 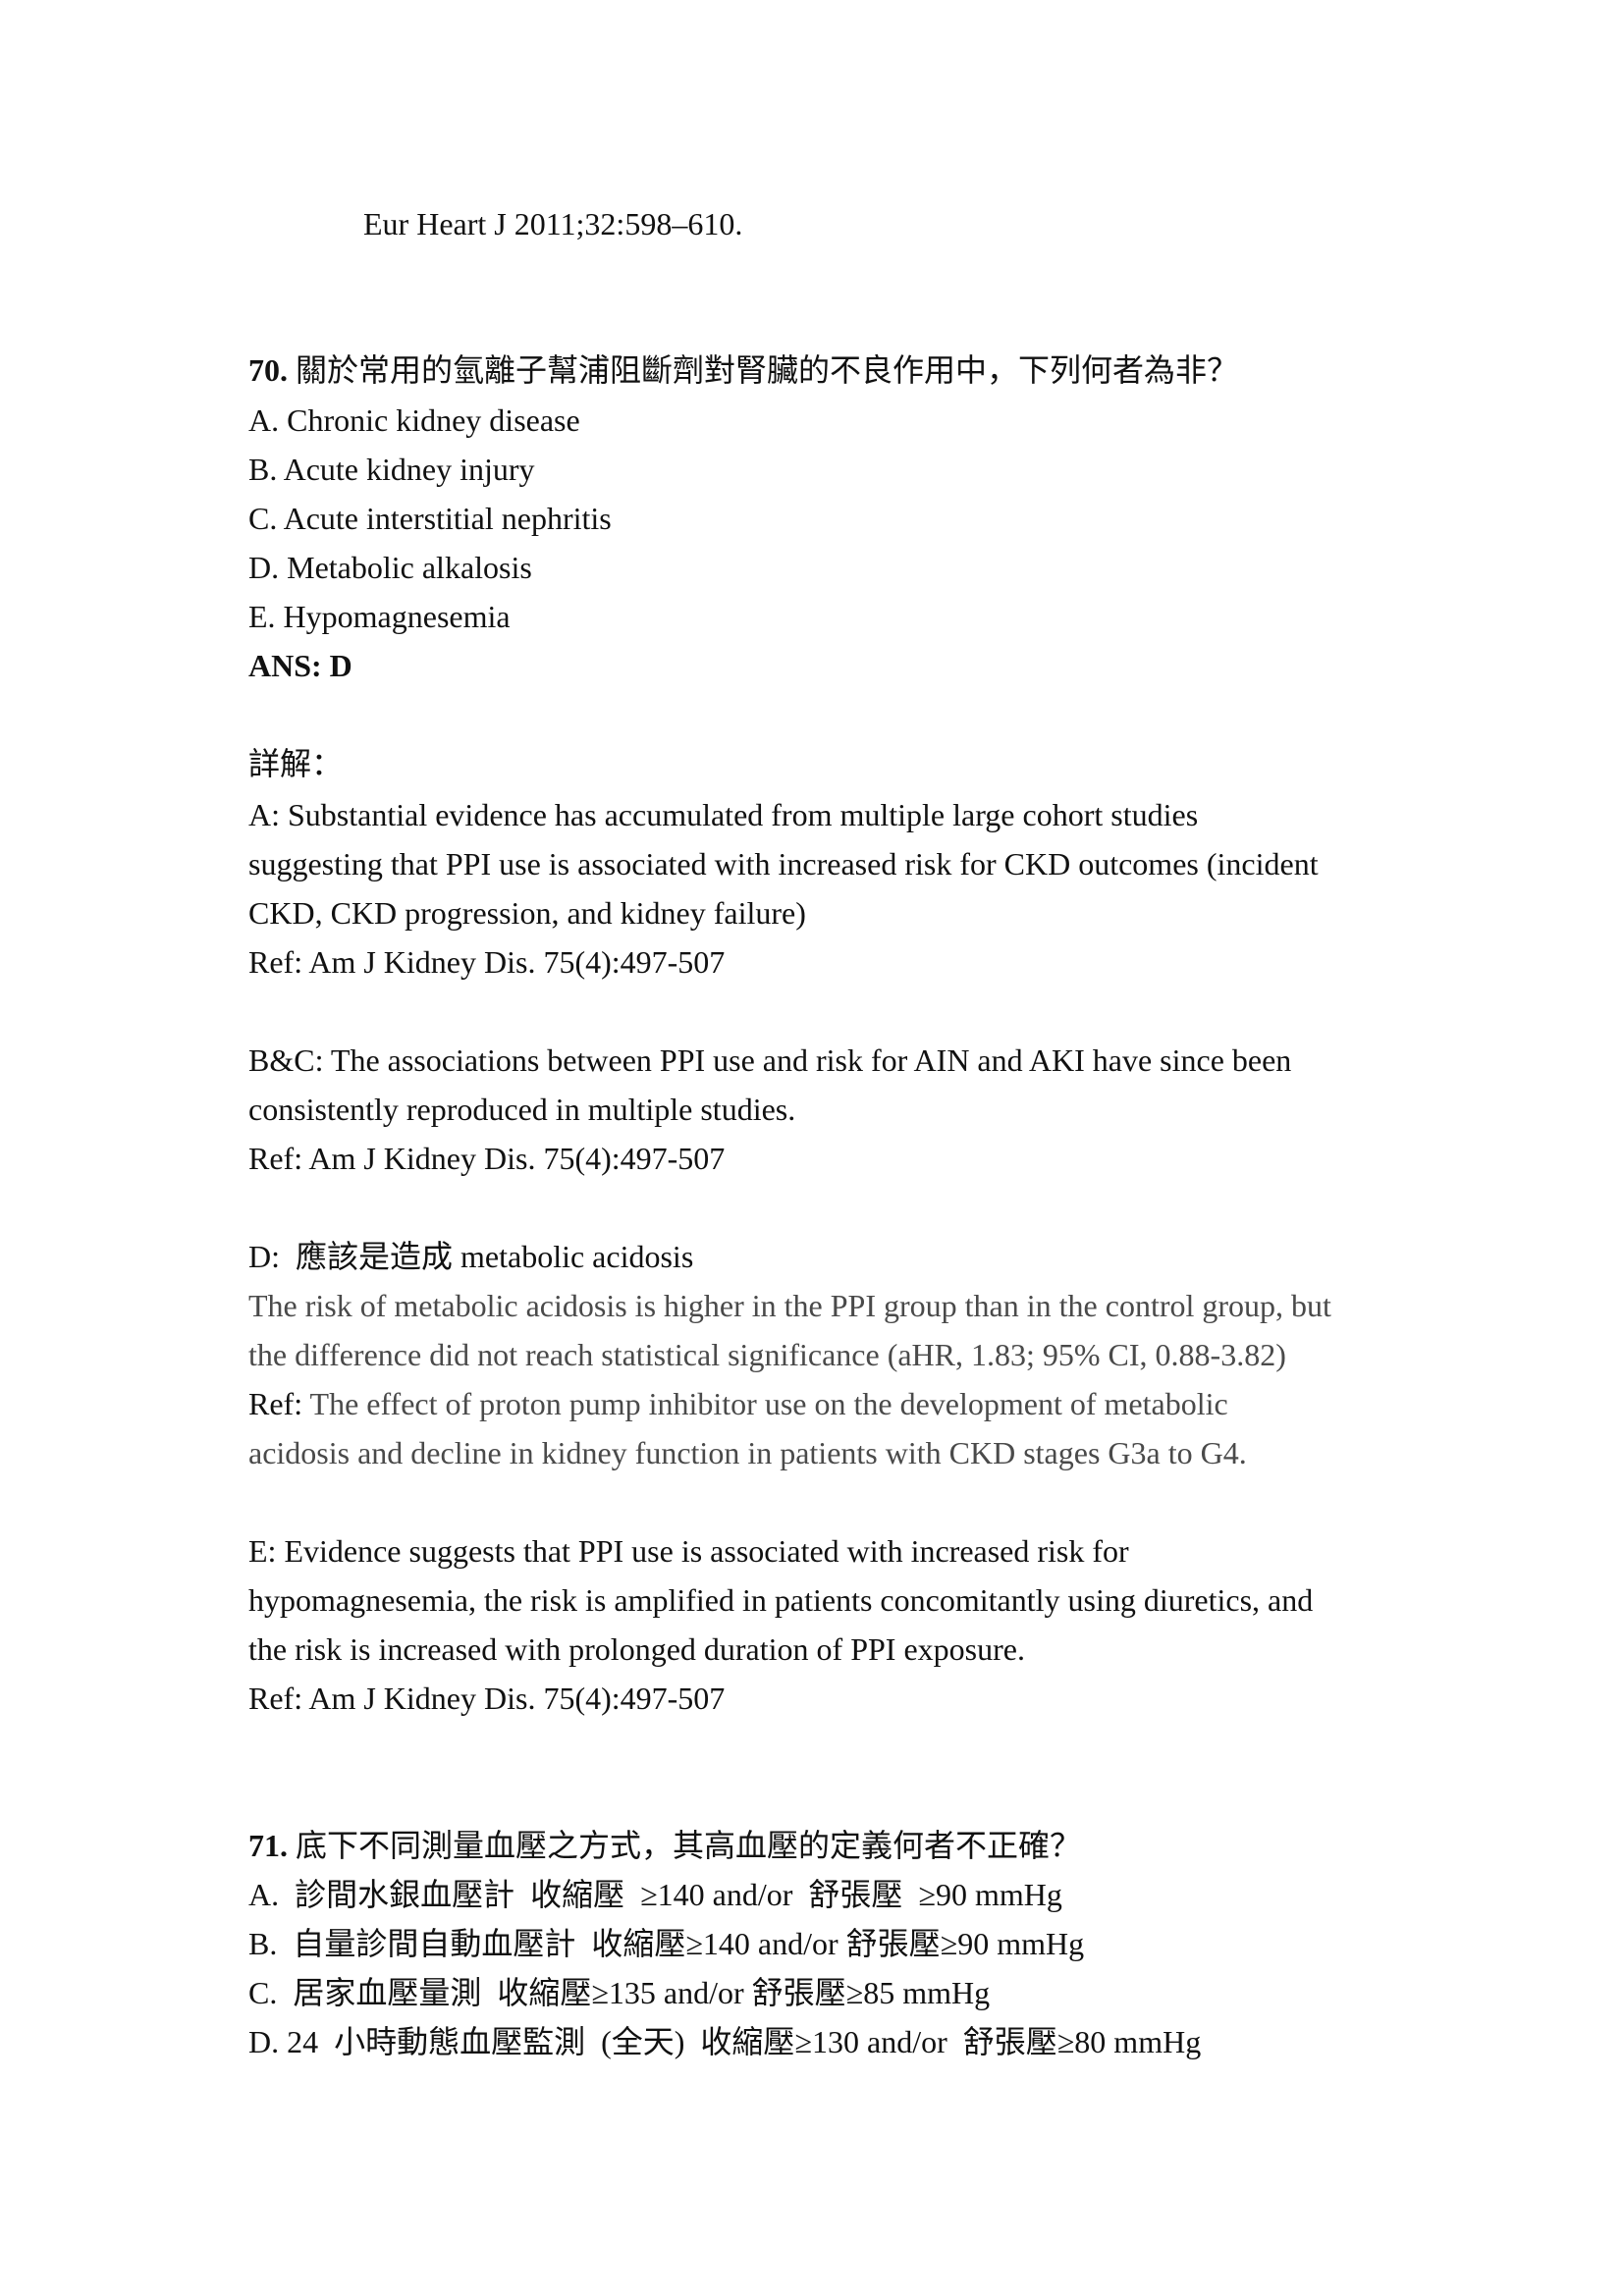 I want to click on option-d: D. Metabolic alkalosis, so click(x=390, y=567).